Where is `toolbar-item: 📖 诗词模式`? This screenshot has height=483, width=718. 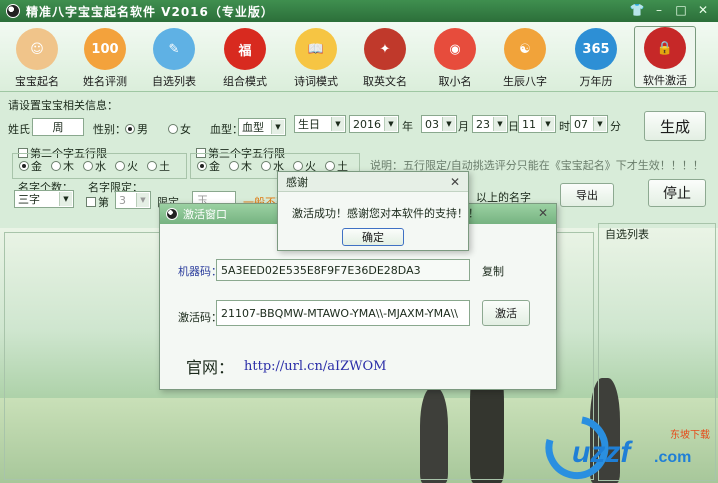
toolbar-item: 📖 诗词模式 is located at coordinates (316, 58).